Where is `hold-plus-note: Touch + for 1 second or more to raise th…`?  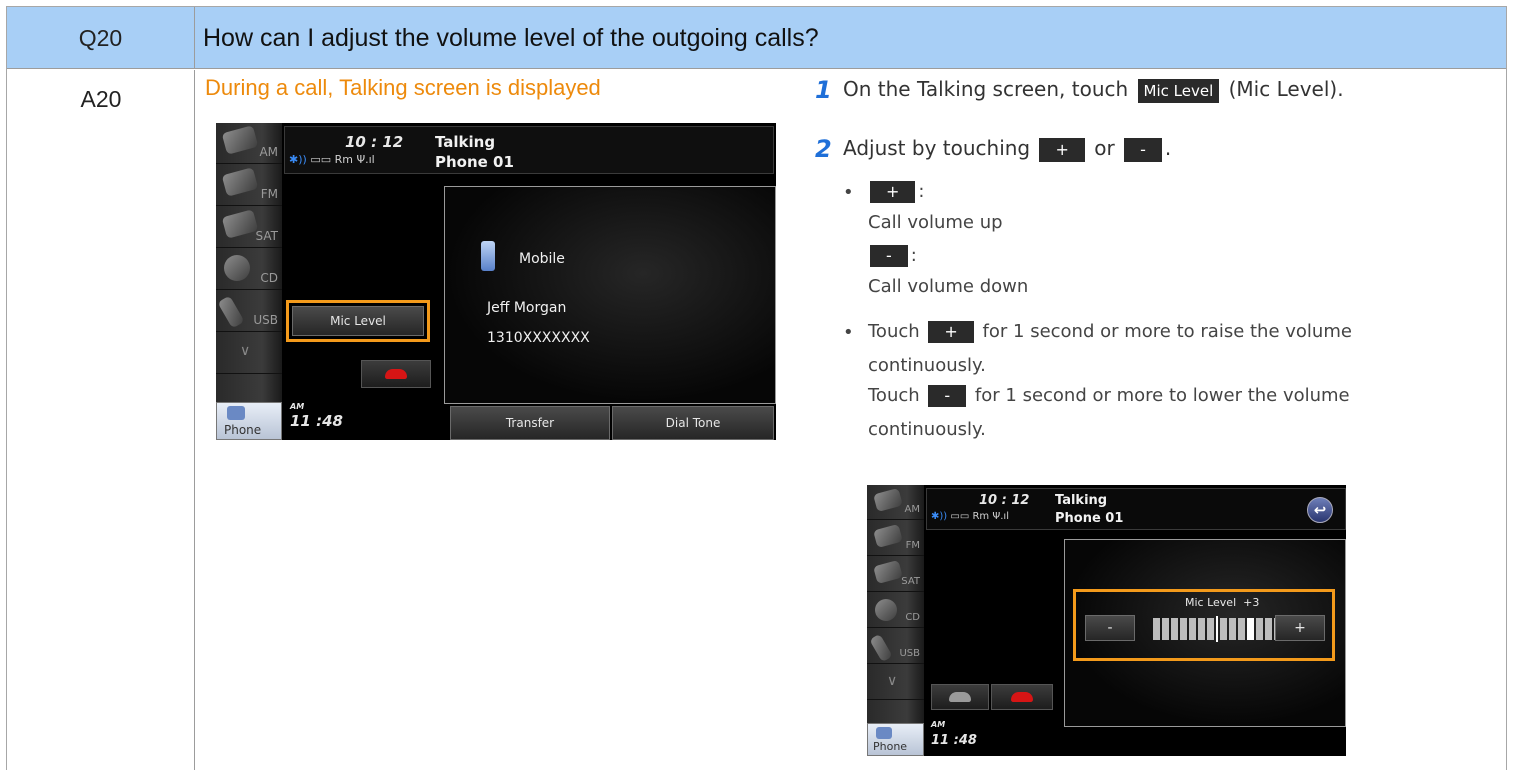
hold-plus-note: Touch + for 1 second or more to raise th… is located at coordinates (1110, 332).